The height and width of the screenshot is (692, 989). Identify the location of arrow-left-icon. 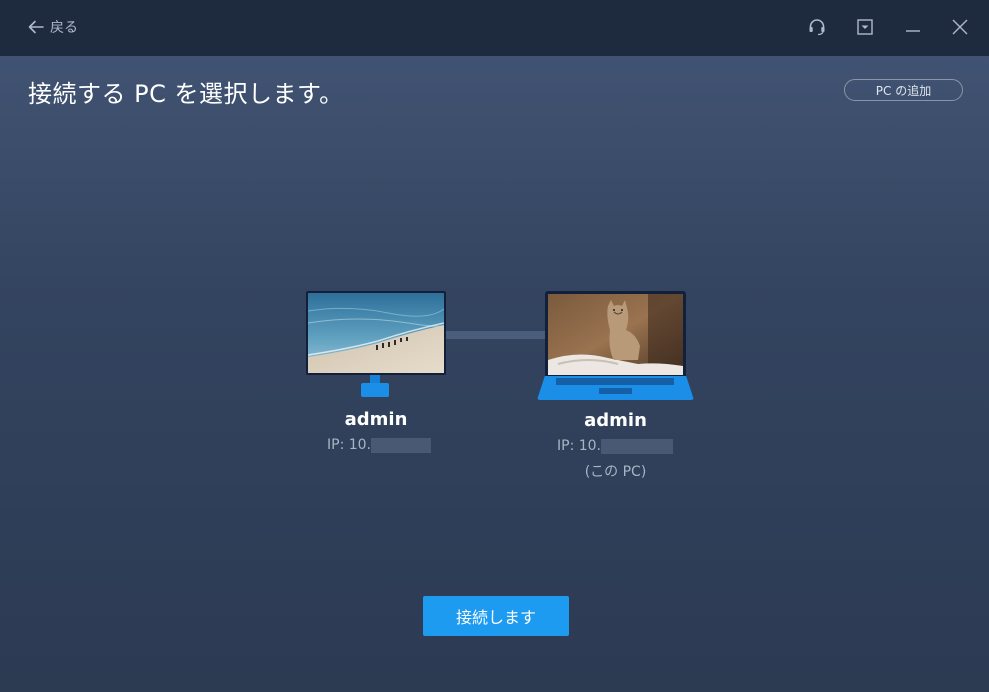
(36, 27).